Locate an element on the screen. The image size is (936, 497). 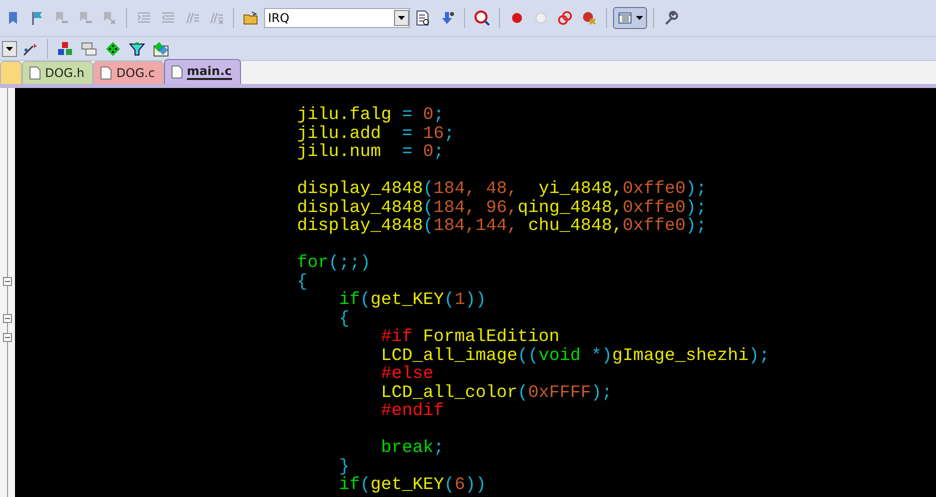
tab-label: main.c is located at coordinates (209, 72).